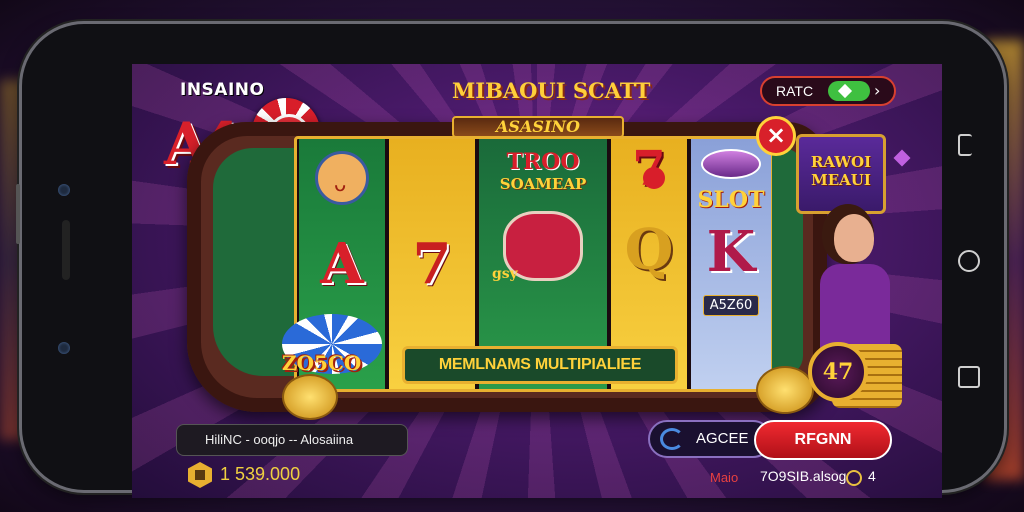  Describe the element at coordinates (672, 439) in the screenshot. I see `swirl-icon` at that location.